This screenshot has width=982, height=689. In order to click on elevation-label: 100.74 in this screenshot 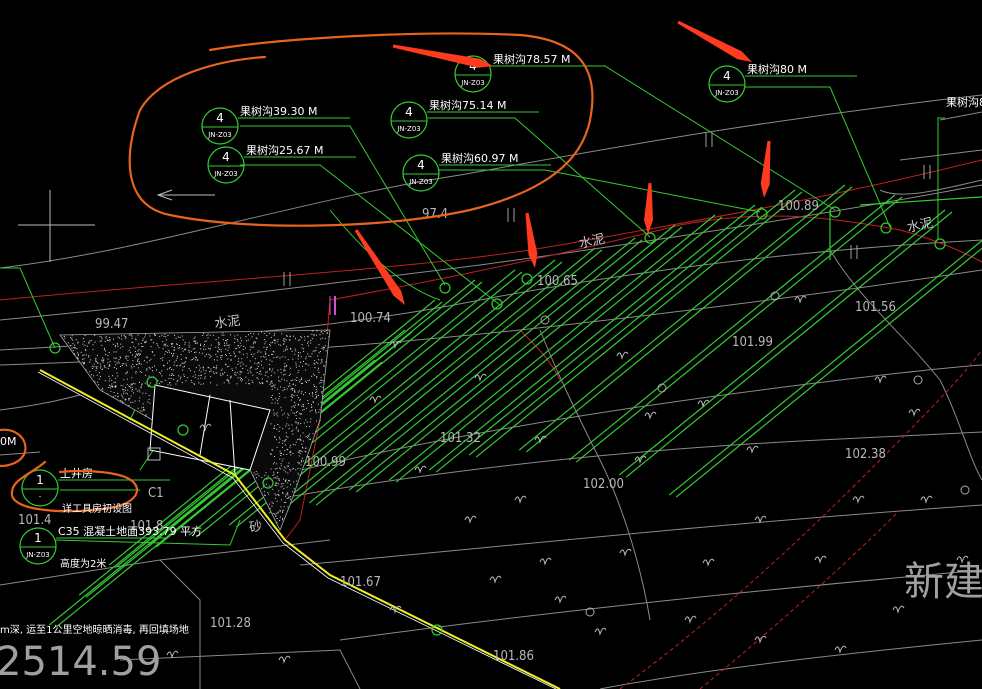, I will do `click(370, 318)`.